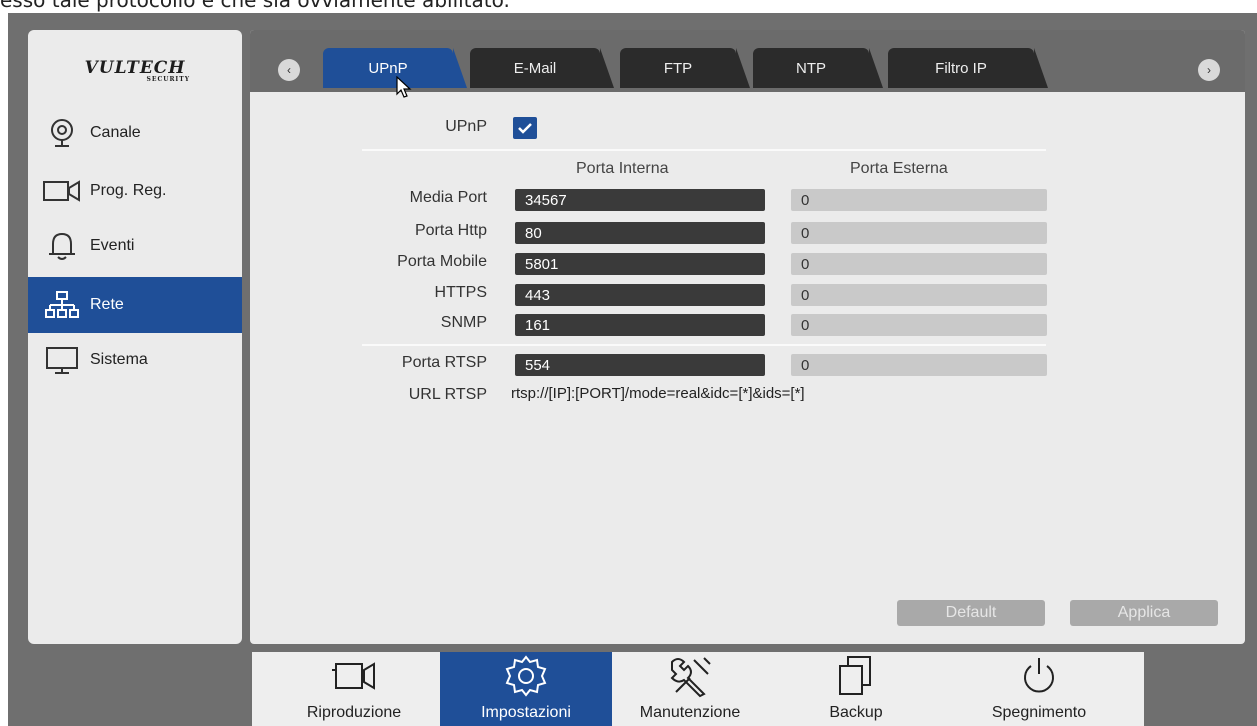  I want to click on tab-label: UPnP, so click(388, 68).